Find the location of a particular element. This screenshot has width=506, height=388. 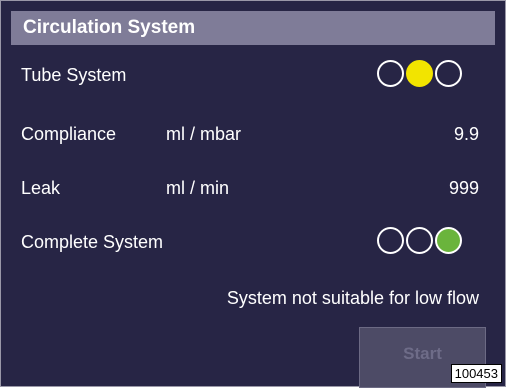

complete-system-label: Complete System is located at coordinates (92, 242).